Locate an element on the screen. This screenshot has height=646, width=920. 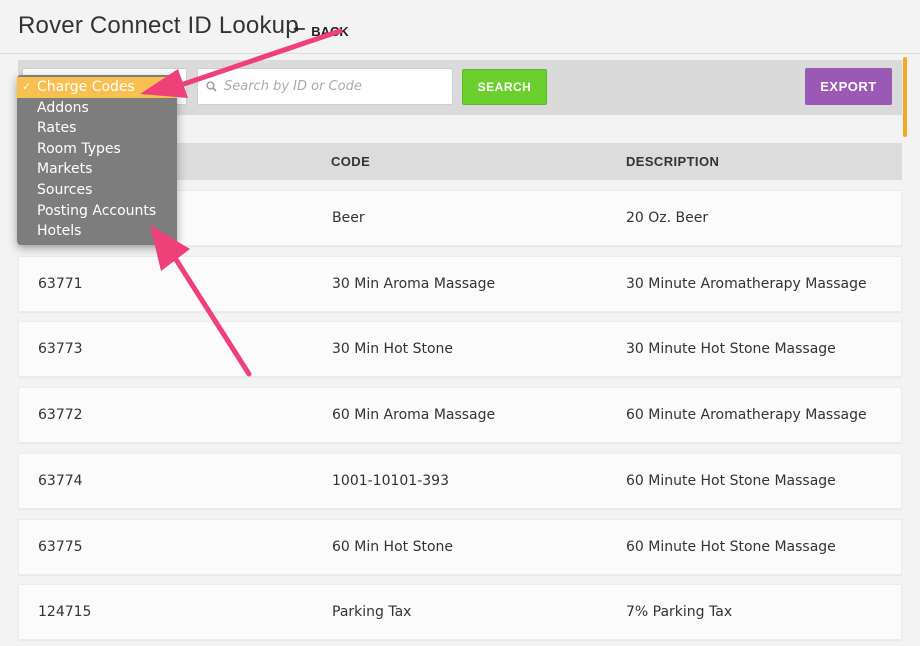
cell-code: 30 Min Aroma Massage is located at coordinates (414, 283).